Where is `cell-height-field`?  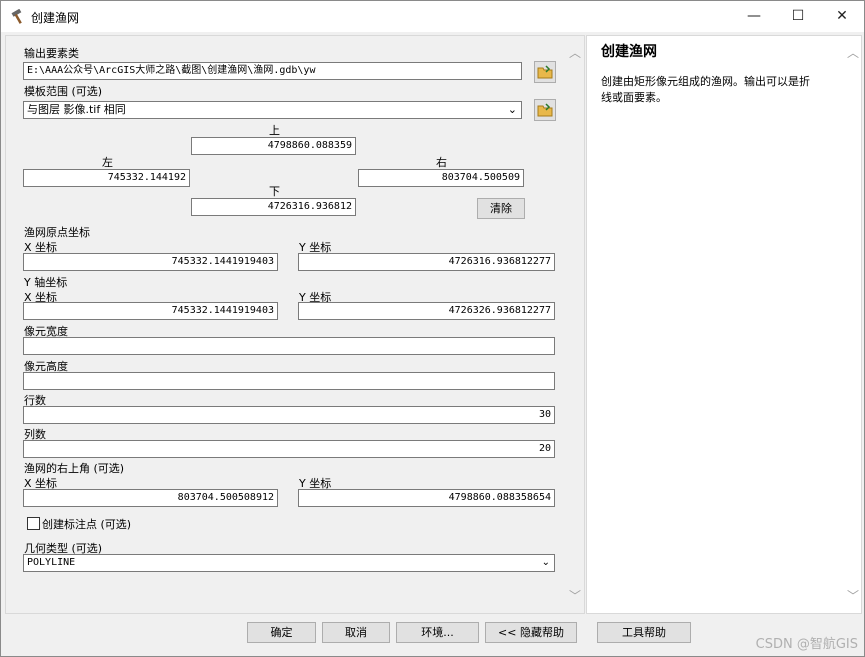
cell-height-field is located at coordinates (289, 381).